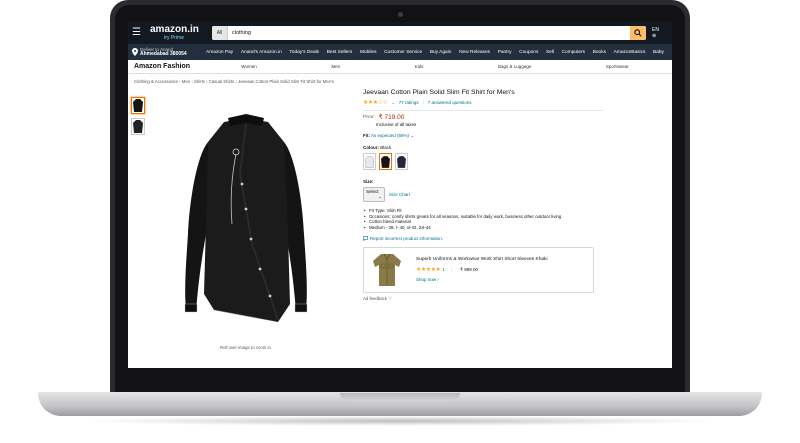 This screenshot has height=443, width=800. What do you see at coordinates (400, 14) in the screenshot?
I see `camera-icon` at bounding box center [400, 14].